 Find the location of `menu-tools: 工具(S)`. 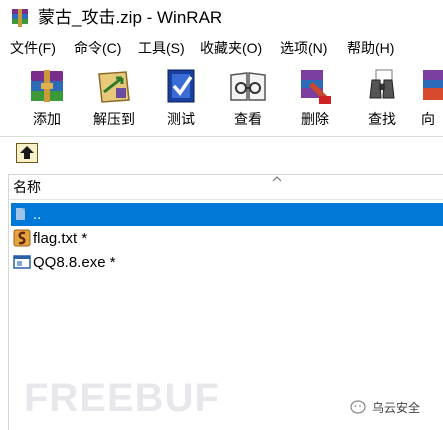

menu-tools: 工具(S) is located at coordinates (161, 48).